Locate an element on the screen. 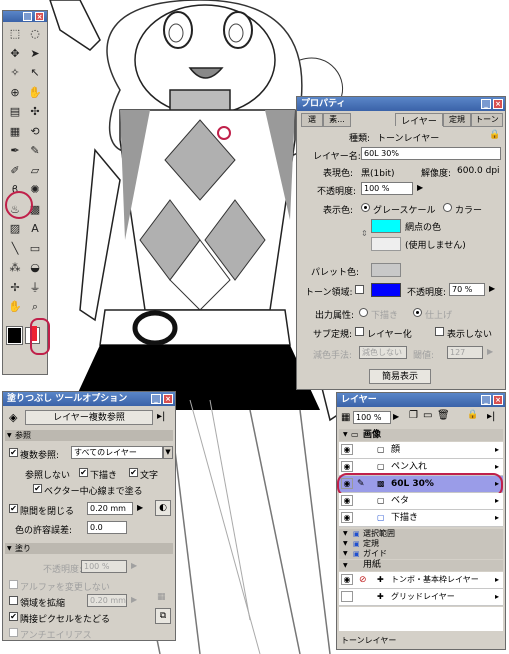  gradation-icon: ▨ is located at coordinates (15, 229).